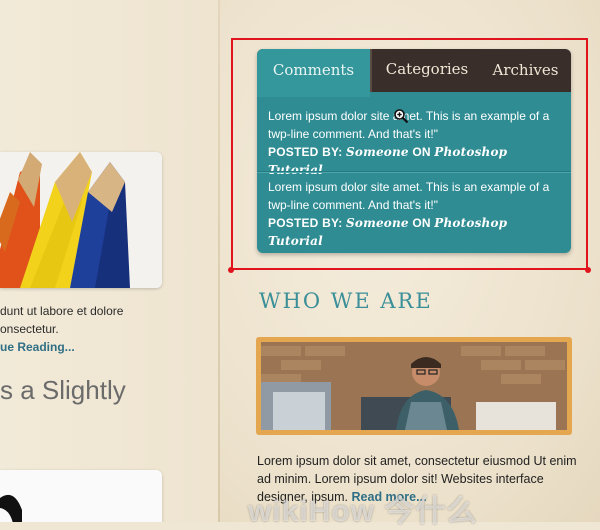 This screenshot has width=600, height=530. I want to click on snippet-line-2: onsectetur., so click(29, 329).